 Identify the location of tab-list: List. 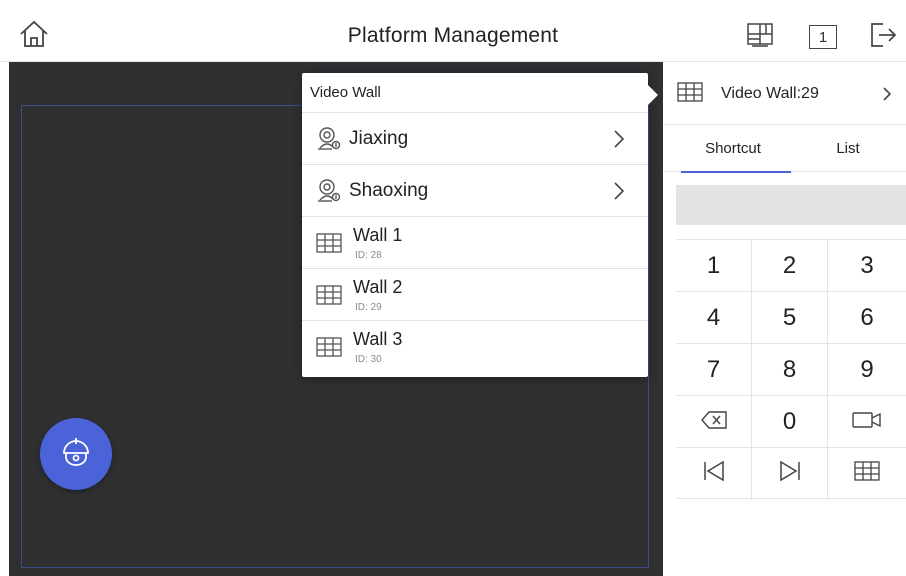
(848, 149).